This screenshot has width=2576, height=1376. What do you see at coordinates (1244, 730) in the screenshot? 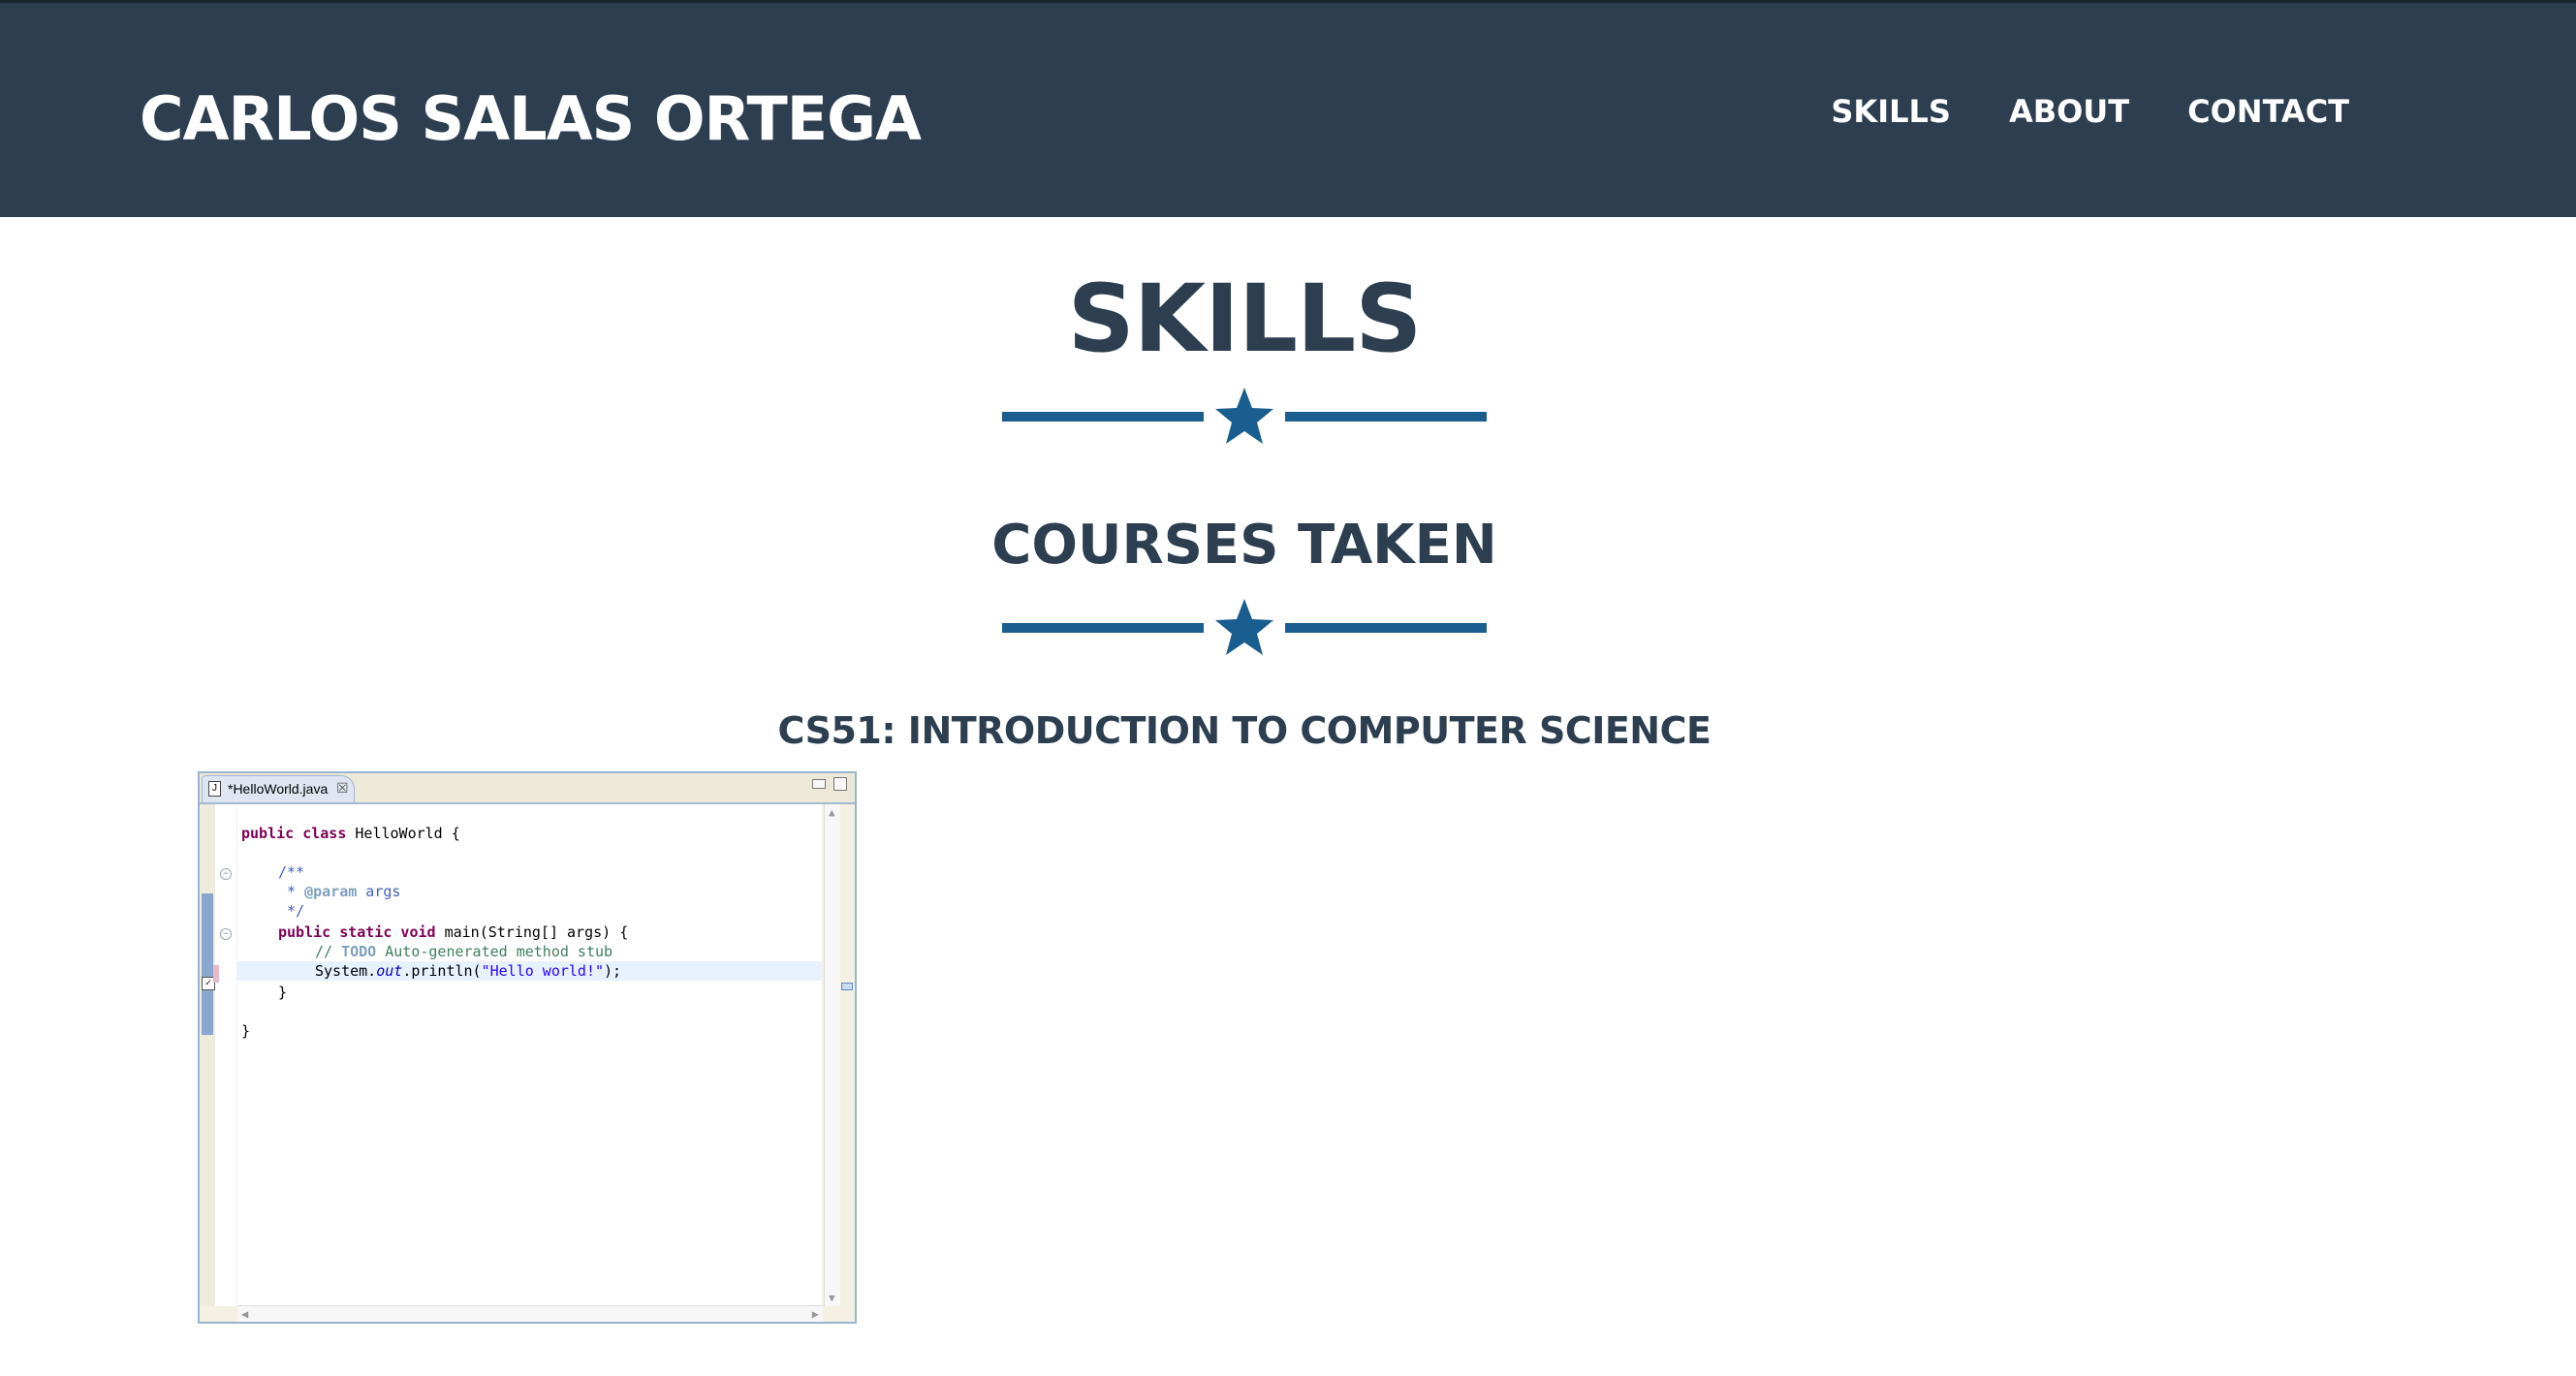
I see `course-title: CS51: INTRODUCTION TO COMPUTER SCIENCE` at bounding box center [1244, 730].